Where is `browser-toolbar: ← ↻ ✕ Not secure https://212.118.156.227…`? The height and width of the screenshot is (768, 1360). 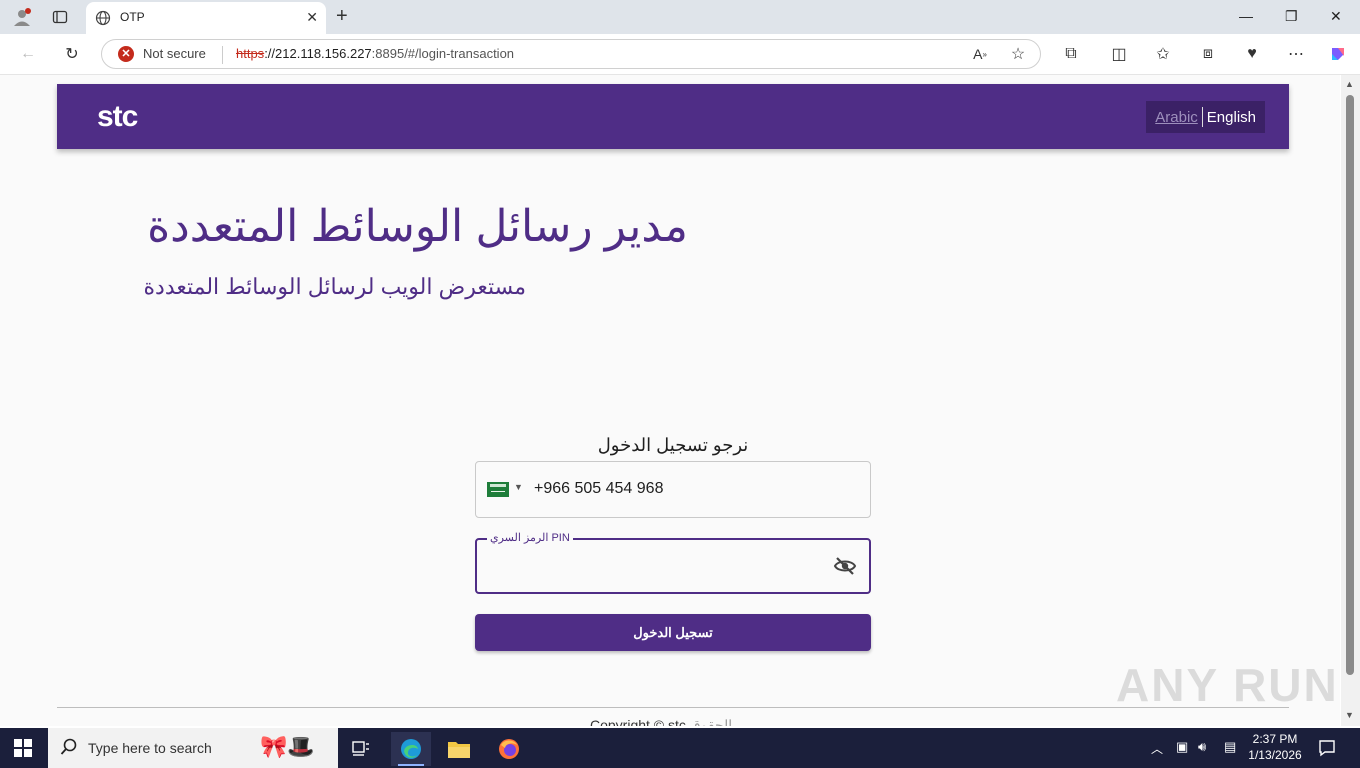
browser-toolbar: ← ↻ ✕ Not secure https://212.118.156.227… is located at coordinates (680, 54).